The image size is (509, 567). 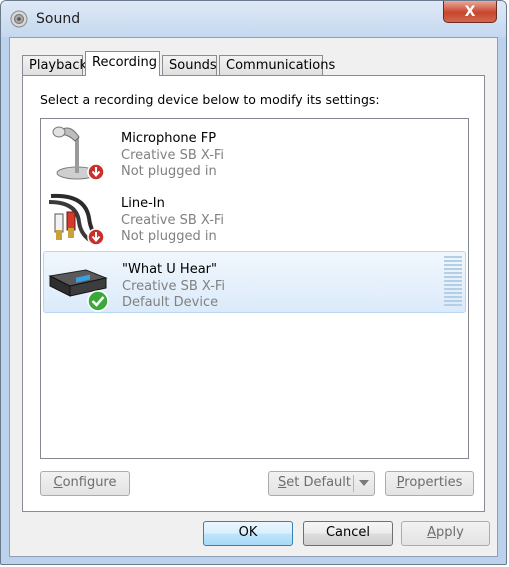 I want to click on ok-button: OK, so click(x=248, y=533).